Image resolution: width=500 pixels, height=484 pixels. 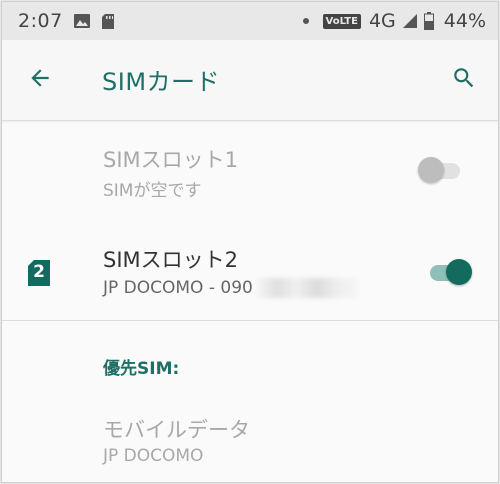 I want to click on sd-card-icon, so click(x=108, y=21).